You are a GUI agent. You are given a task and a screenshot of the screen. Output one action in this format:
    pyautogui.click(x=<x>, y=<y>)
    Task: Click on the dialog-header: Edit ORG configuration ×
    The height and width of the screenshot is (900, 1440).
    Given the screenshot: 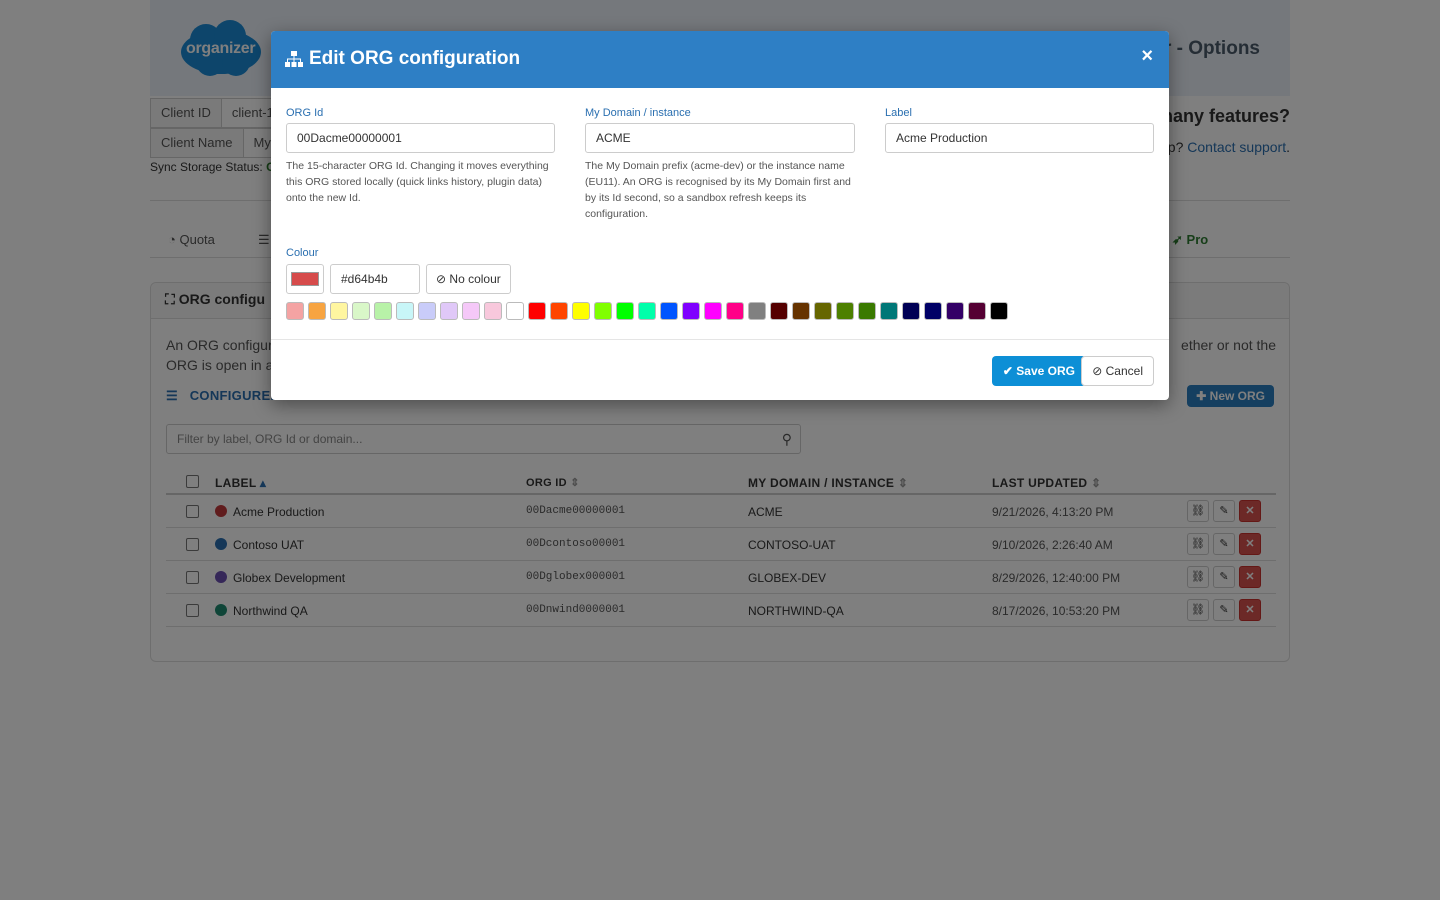 What is the action you would take?
    pyautogui.click(x=720, y=59)
    